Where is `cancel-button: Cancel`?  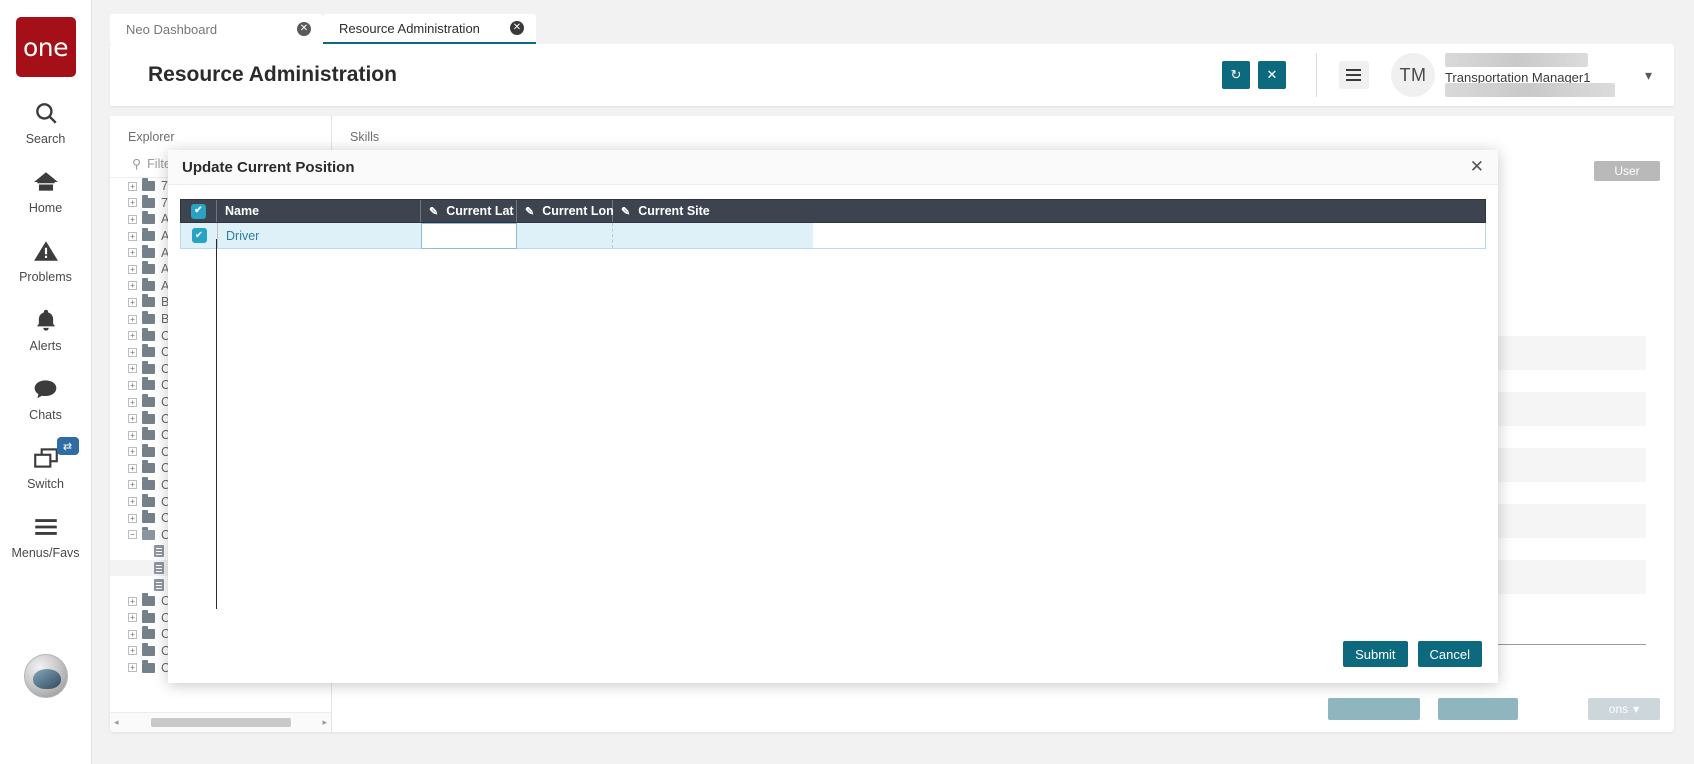
cancel-button: Cancel is located at coordinates (1449, 654).